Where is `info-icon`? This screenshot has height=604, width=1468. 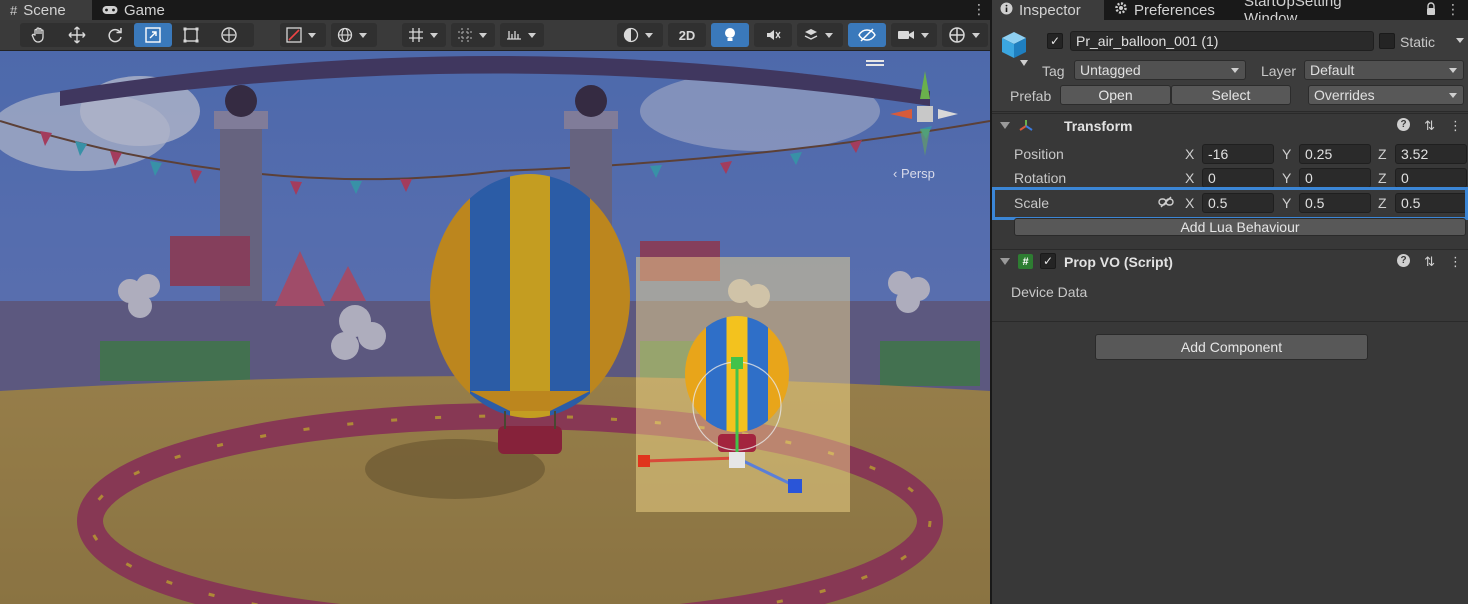 info-icon is located at coordinates (1006, 10).